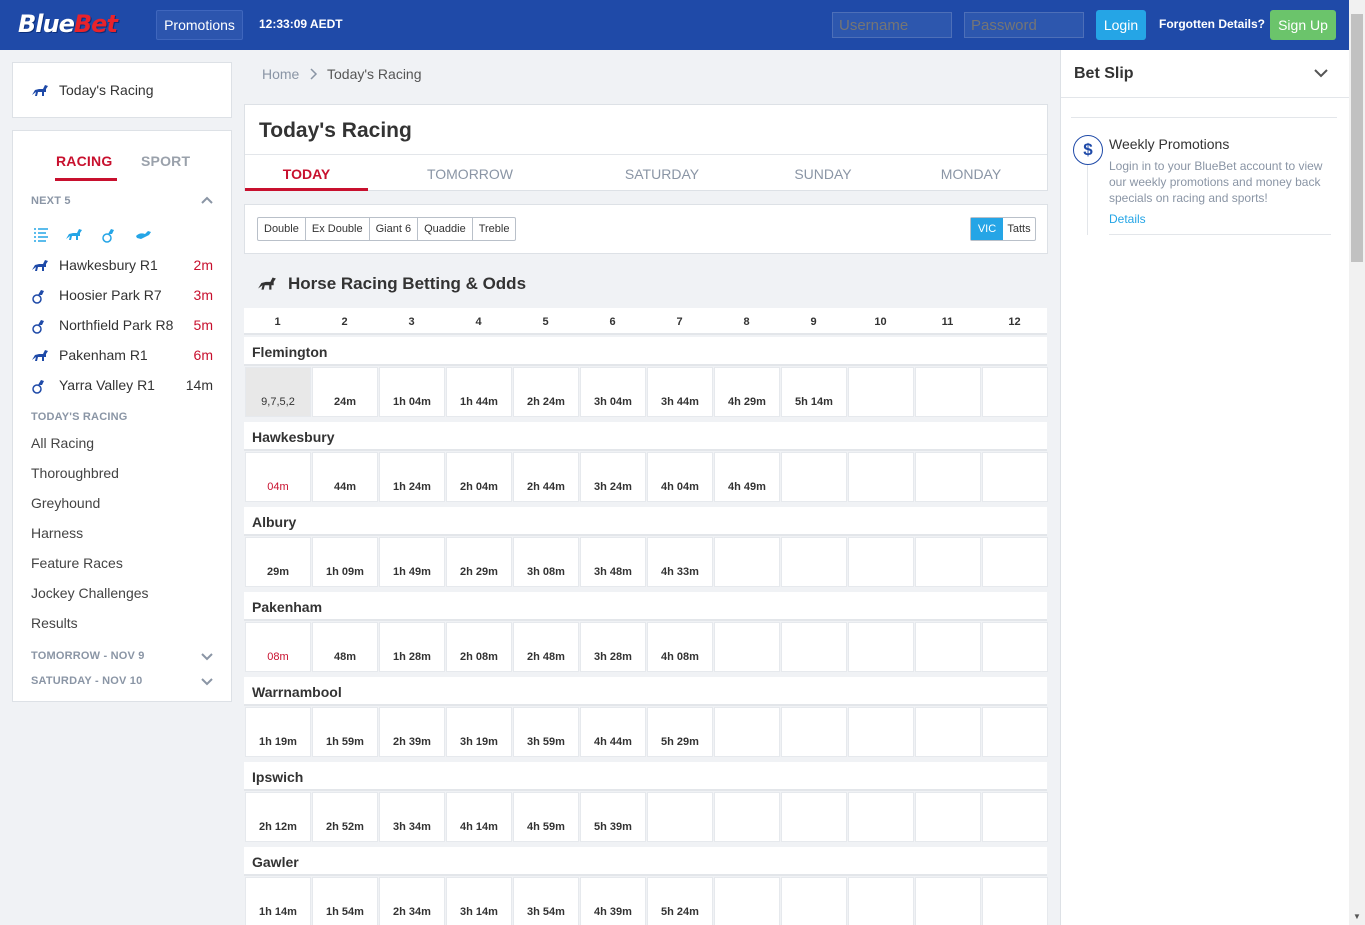 This screenshot has height=925, width=1365. Describe the element at coordinates (680, 901) in the screenshot. I see `race-cell: 5h 24m` at that location.